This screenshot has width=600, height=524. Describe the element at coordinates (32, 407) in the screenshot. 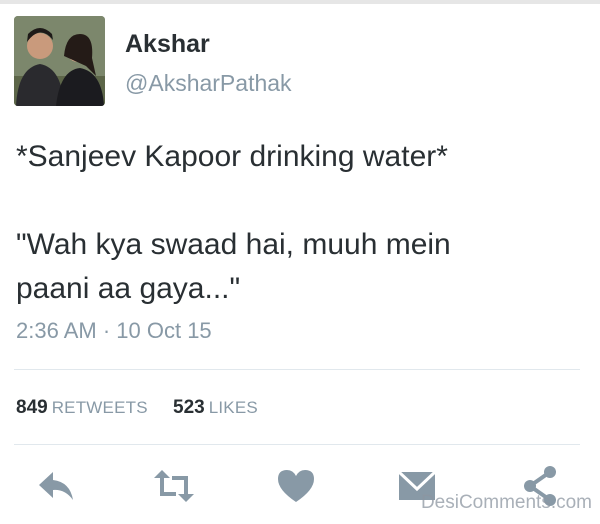

I see `retweets-count: 849` at that location.